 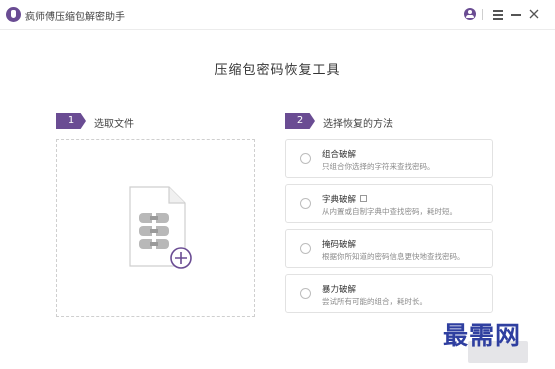 I want to click on user-icon, so click(x=470, y=14).